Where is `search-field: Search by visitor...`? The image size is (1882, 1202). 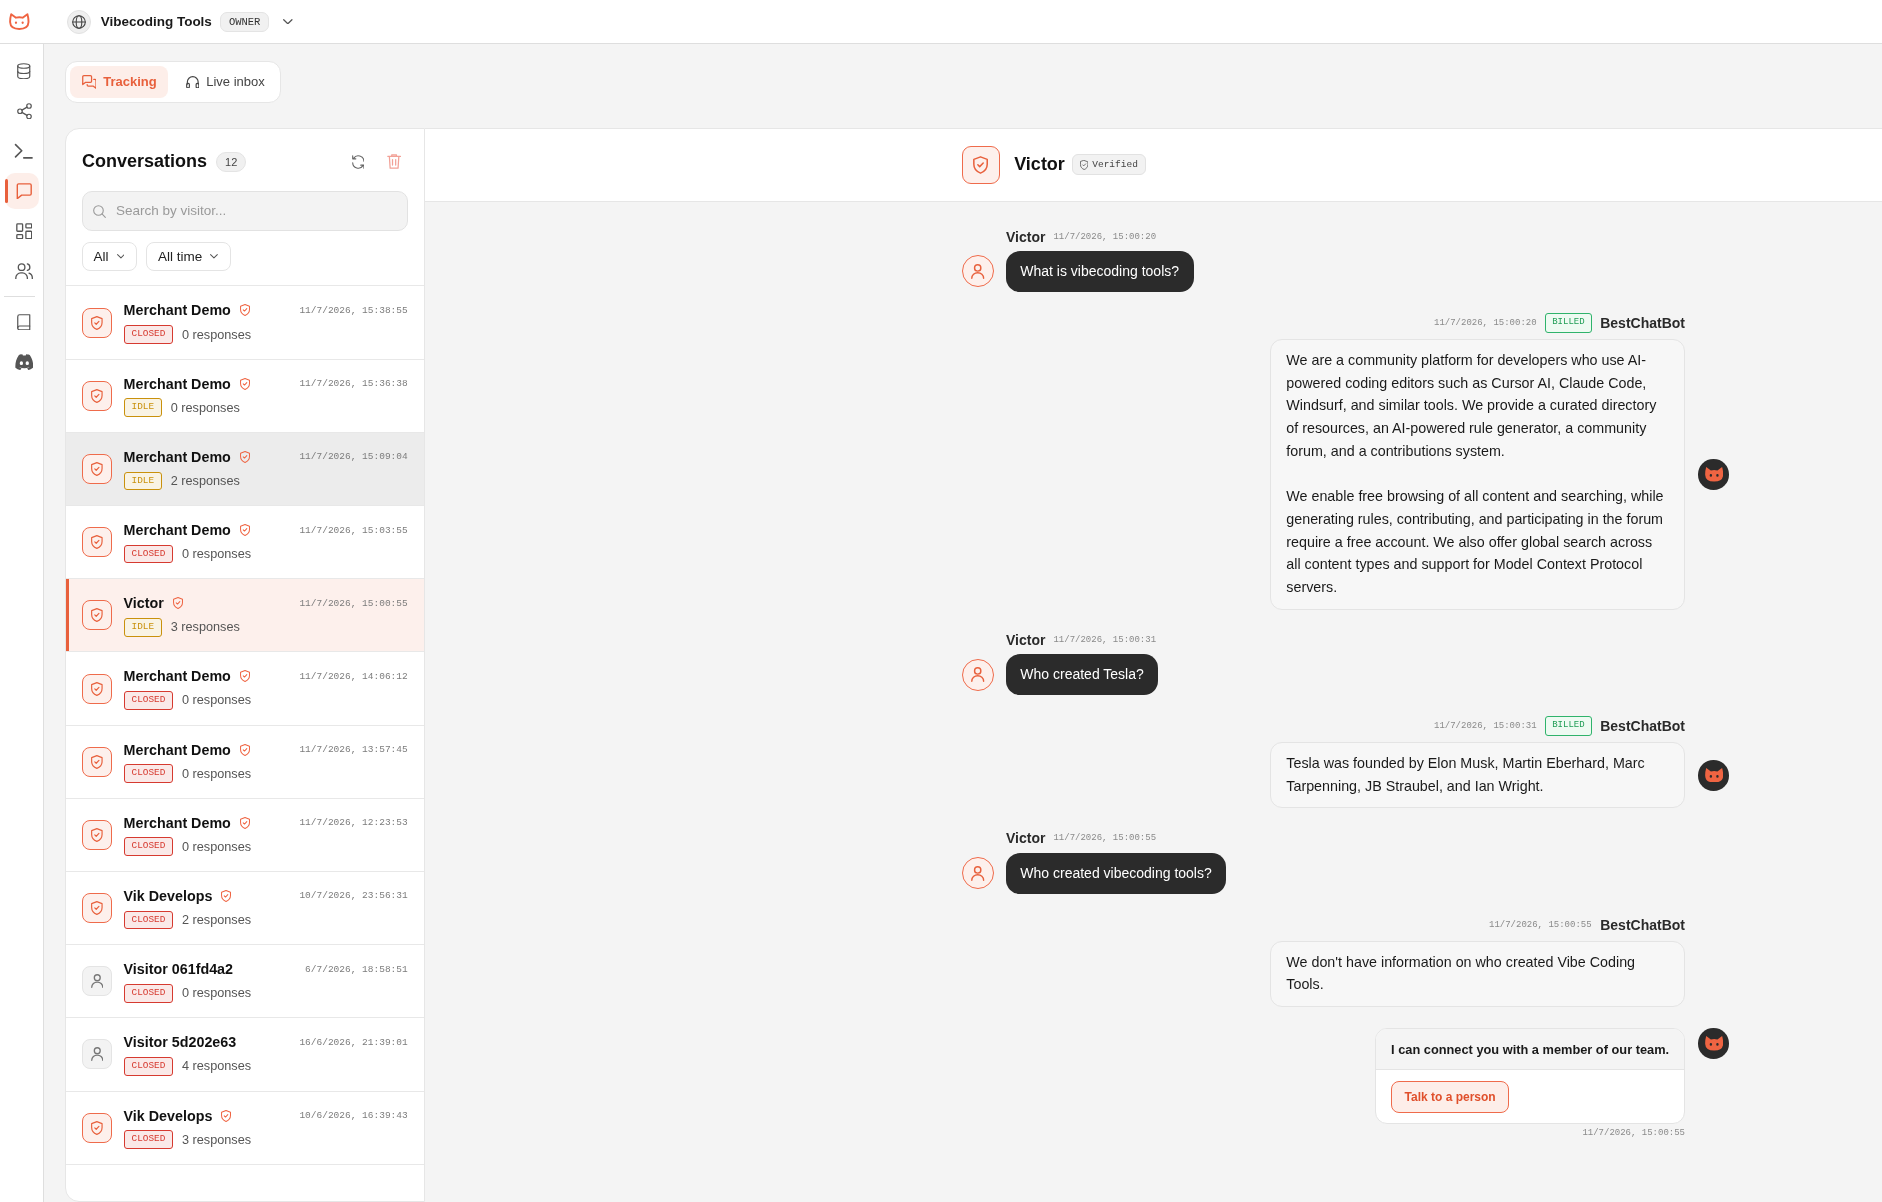 search-field: Search by visitor... is located at coordinates (245, 211).